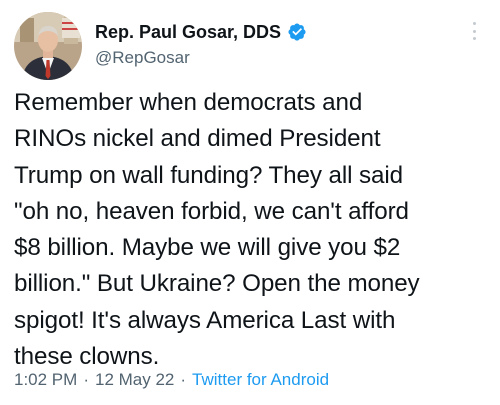  What do you see at coordinates (142, 58) in the screenshot?
I see `author-handle: @RepGosar` at bounding box center [142, 58].